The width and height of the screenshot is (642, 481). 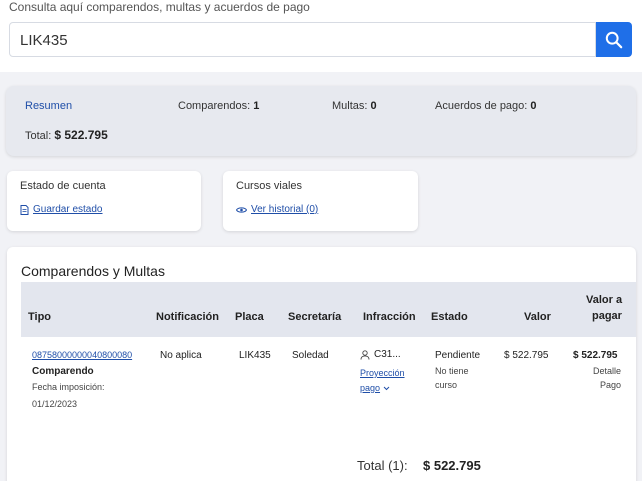 What do you see at coordinates (214, 106) in the screenshot?
I see `comparendos-label: Comparendos:` at bounding box center [214, 106].